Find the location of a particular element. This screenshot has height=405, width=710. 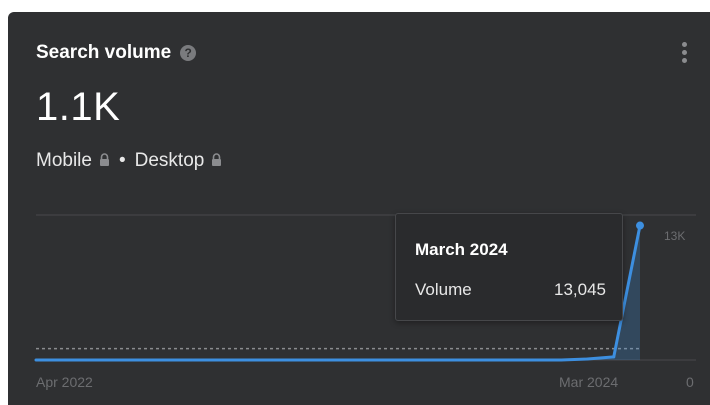

y-tick-label-min: 0 is located at coordinates (690, 382).